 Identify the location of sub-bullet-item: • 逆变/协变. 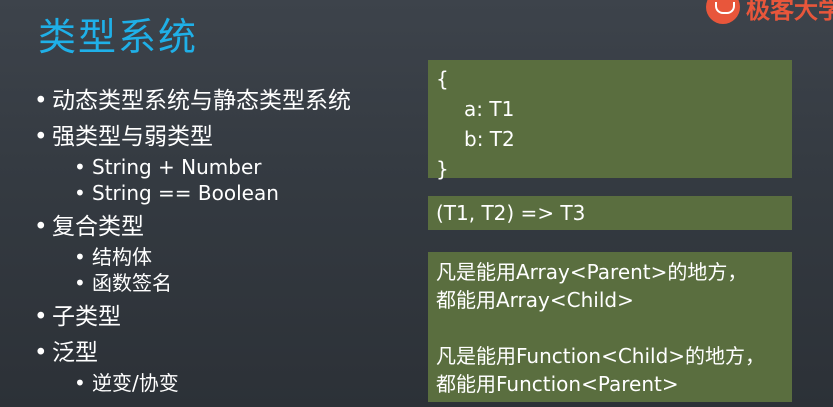
(126, 383).